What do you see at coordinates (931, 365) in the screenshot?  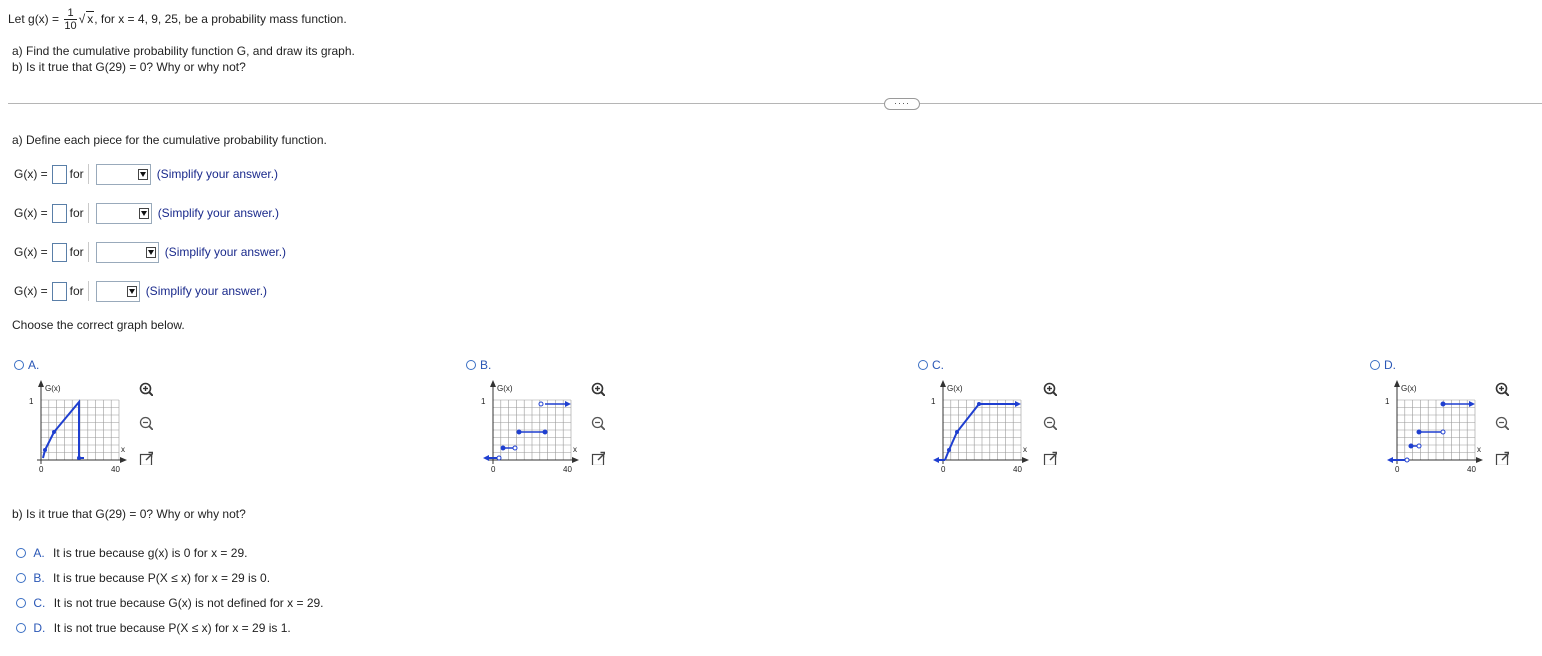 I see `graph-option-c: C.` at bounding box center [931, 365].